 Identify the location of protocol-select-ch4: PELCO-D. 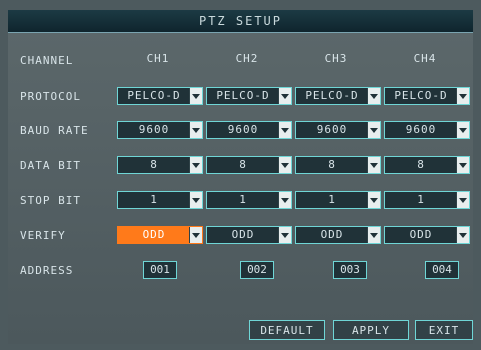
(427, 96).